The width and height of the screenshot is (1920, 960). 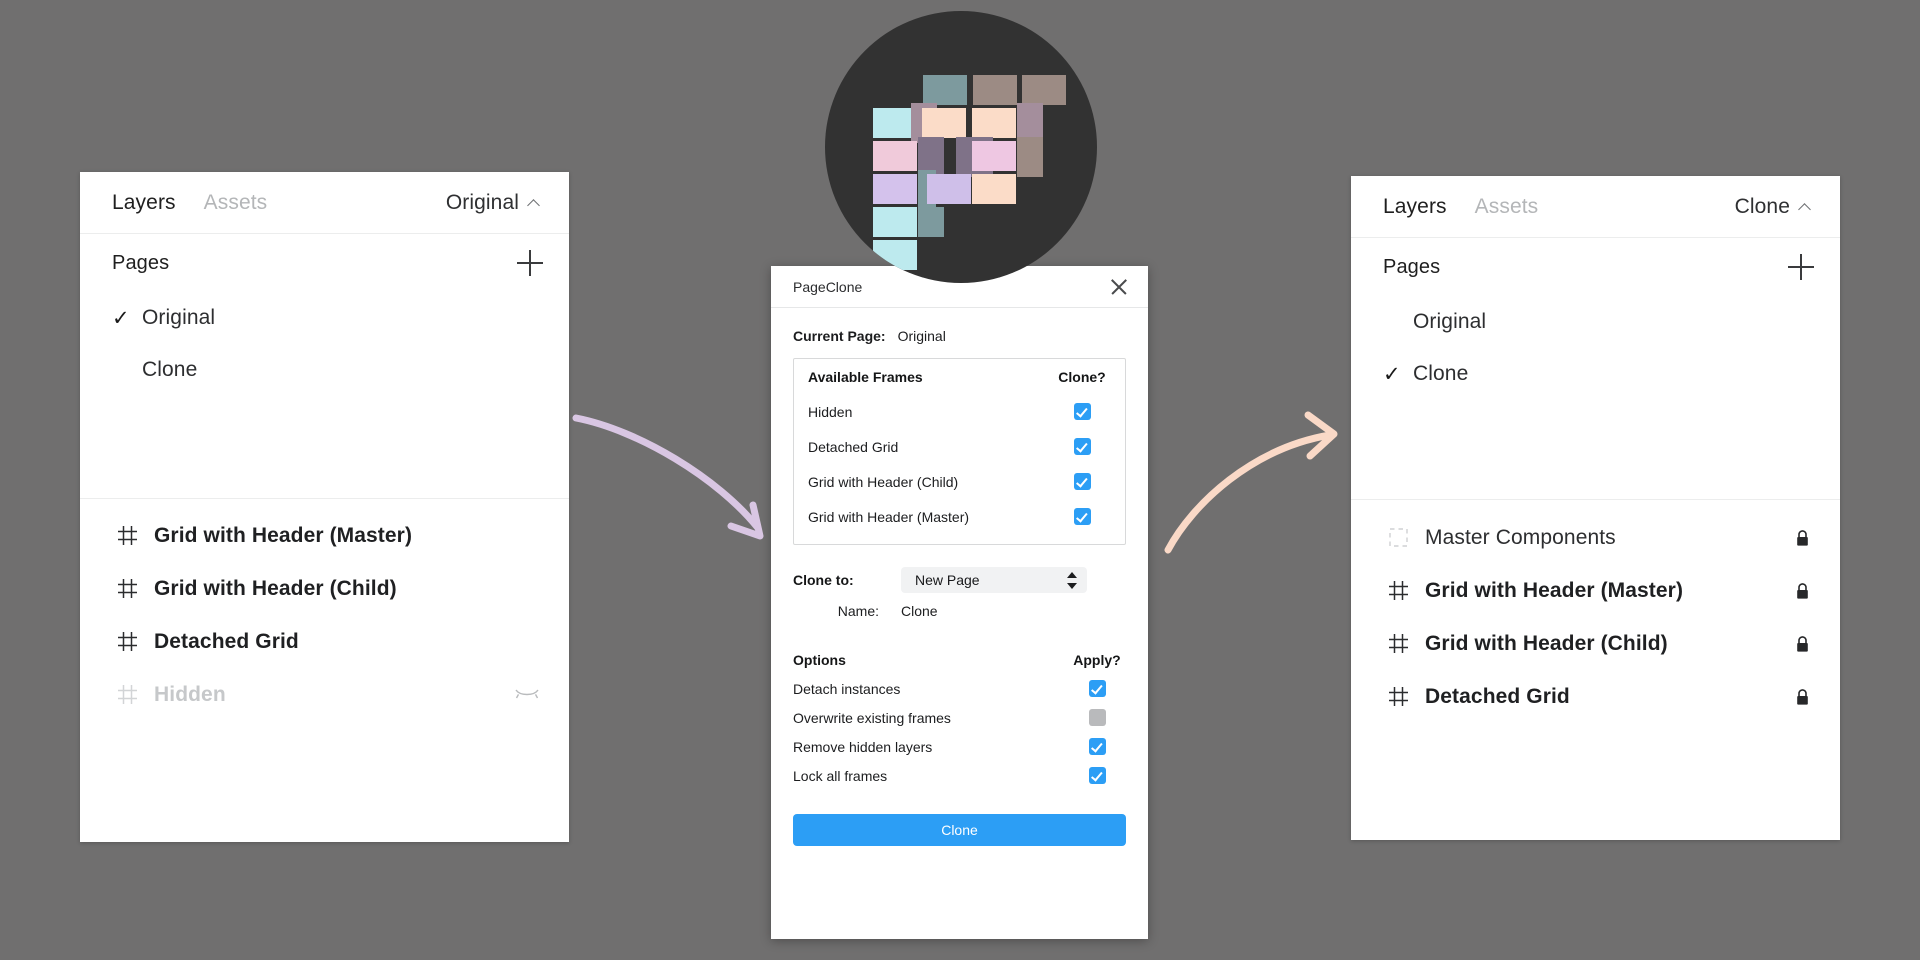 What do you see at coordinates (847, 688) in the screenshot?
I see `option-name: Detach instances` at bounding box center [847, 688].